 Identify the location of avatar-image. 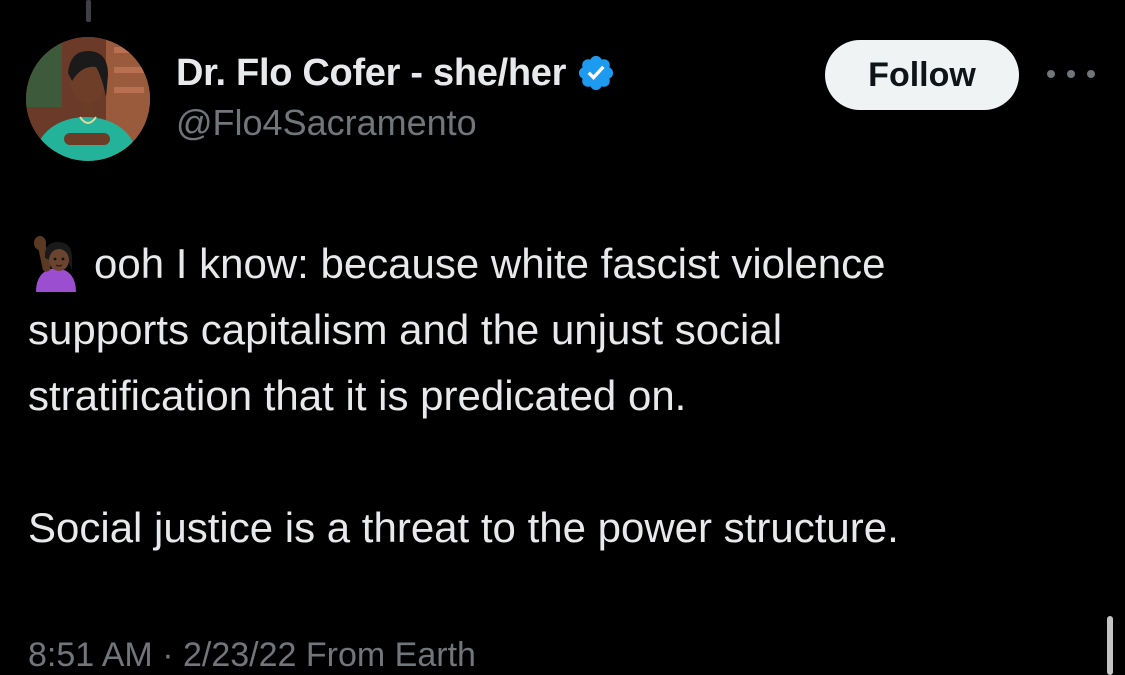
(88, 99).